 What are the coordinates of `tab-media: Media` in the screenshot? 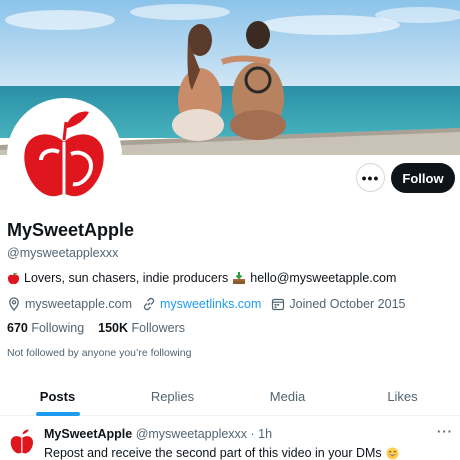 It's located at (287, 396).